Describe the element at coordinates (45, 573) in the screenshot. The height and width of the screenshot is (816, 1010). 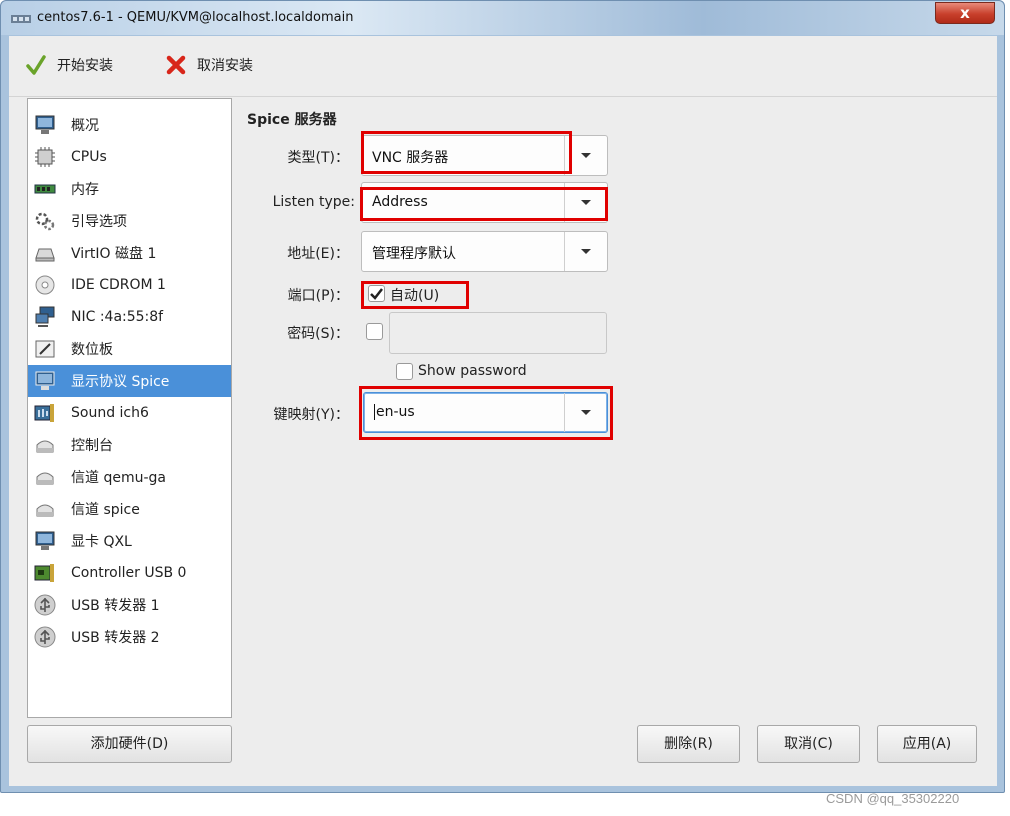
I see `controller-card-icon` at that location.